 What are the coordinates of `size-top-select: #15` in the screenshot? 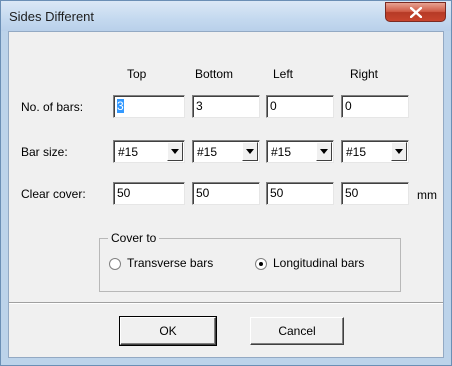 It's located at (149, 151).